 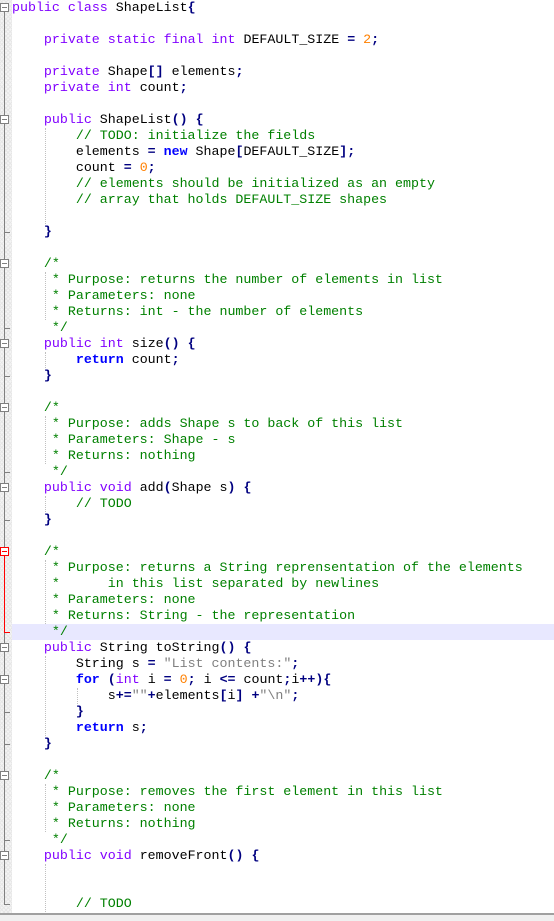 What do you see at coordinates (283, 88) in the screenshot?
I see `code-line: private int count;` at bounding box center [283, 88].